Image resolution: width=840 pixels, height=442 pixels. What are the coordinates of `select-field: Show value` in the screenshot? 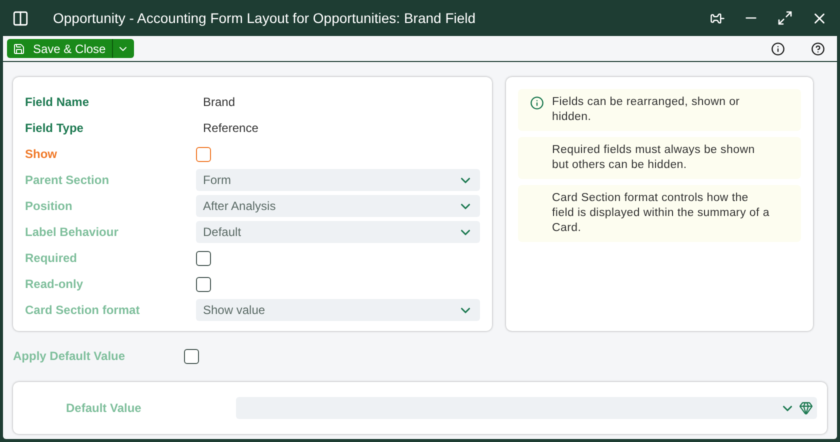 It's located at (338, 310).